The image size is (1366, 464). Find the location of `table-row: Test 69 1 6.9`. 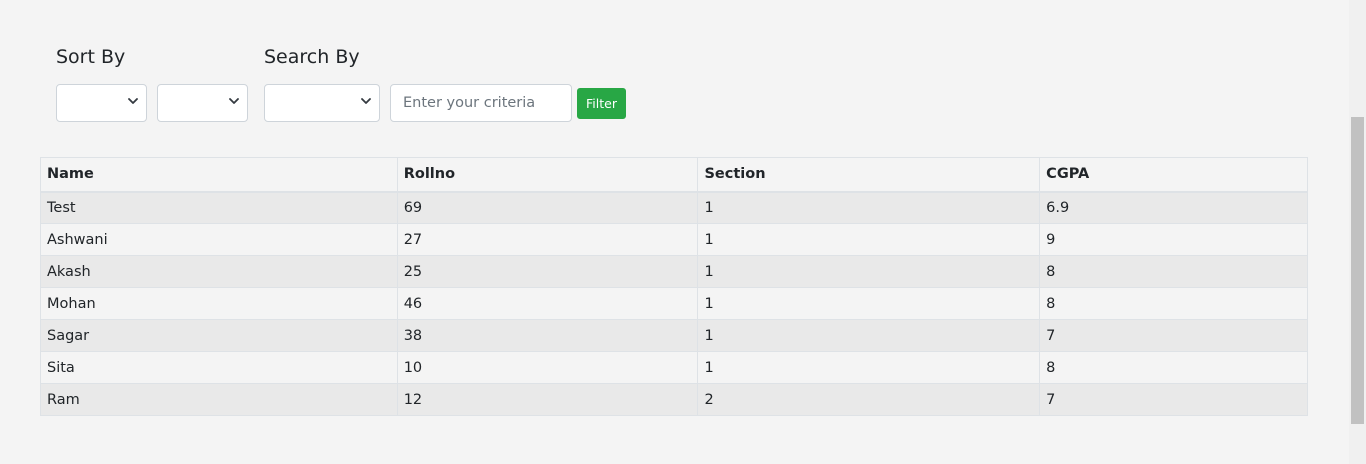

table-row: Test 69 1 6.9 is located at coordinates (674, 207).